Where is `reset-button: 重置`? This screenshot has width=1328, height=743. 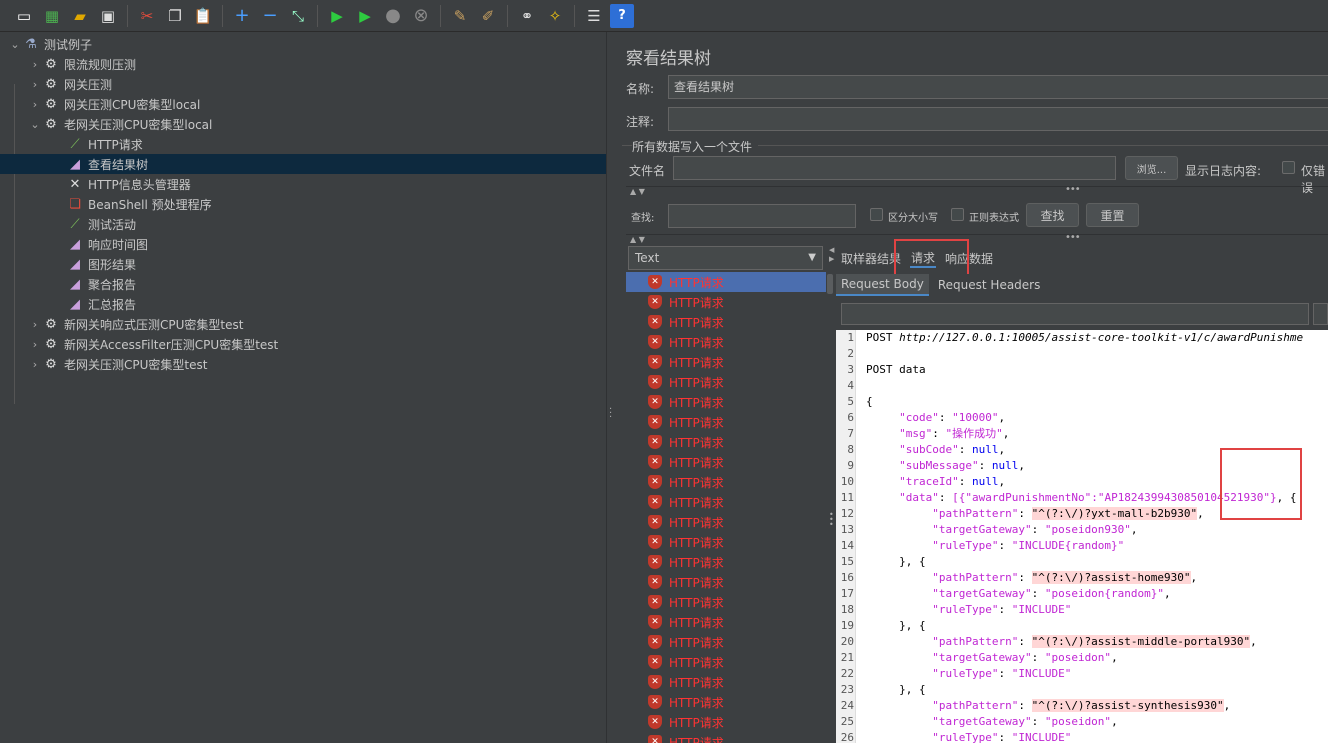 reset-button: 重置 is located at coordinates (1112, 215).